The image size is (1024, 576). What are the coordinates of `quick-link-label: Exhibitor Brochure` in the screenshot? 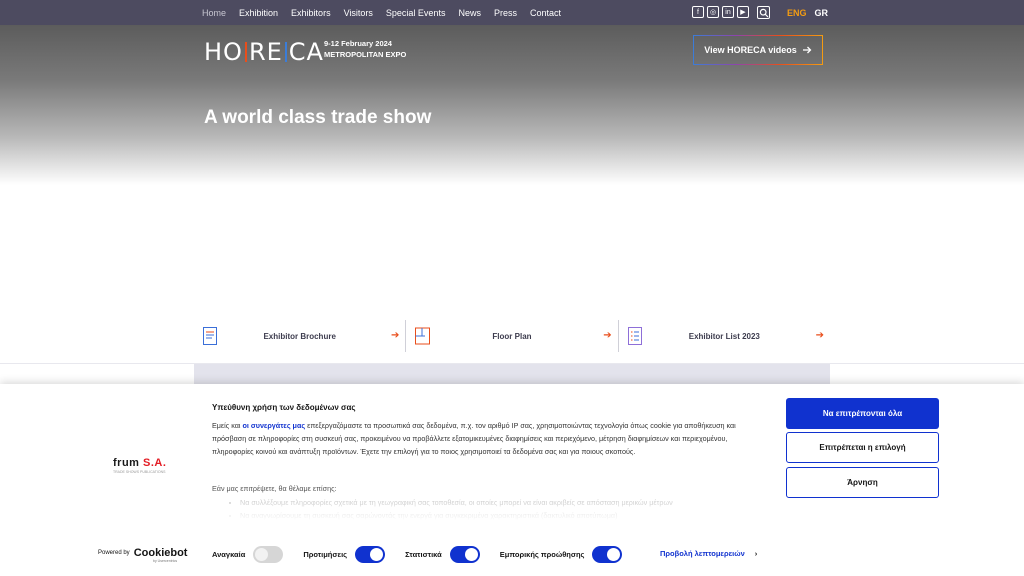 It's located at (299, 336).